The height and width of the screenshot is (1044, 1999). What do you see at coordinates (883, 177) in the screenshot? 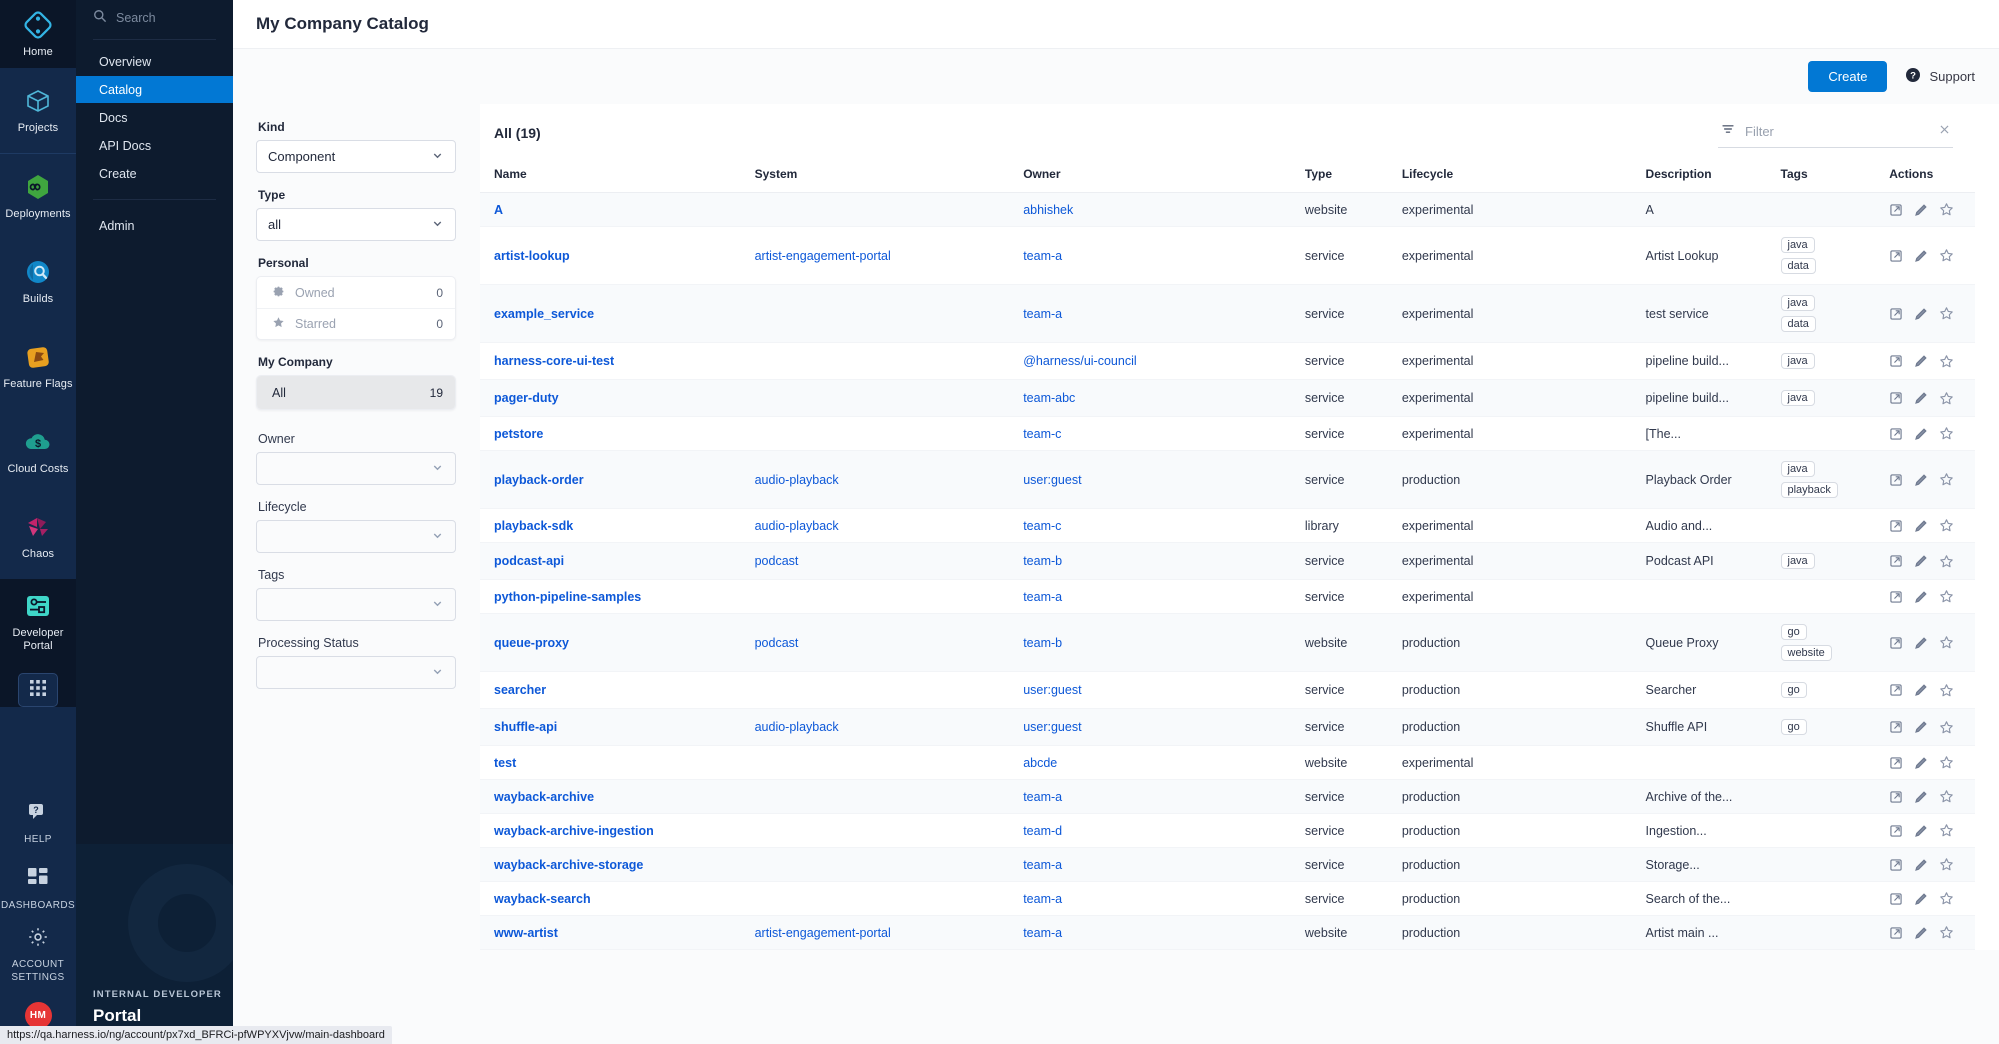
I see `column-header-system: System` at bounding box center [883, 177].